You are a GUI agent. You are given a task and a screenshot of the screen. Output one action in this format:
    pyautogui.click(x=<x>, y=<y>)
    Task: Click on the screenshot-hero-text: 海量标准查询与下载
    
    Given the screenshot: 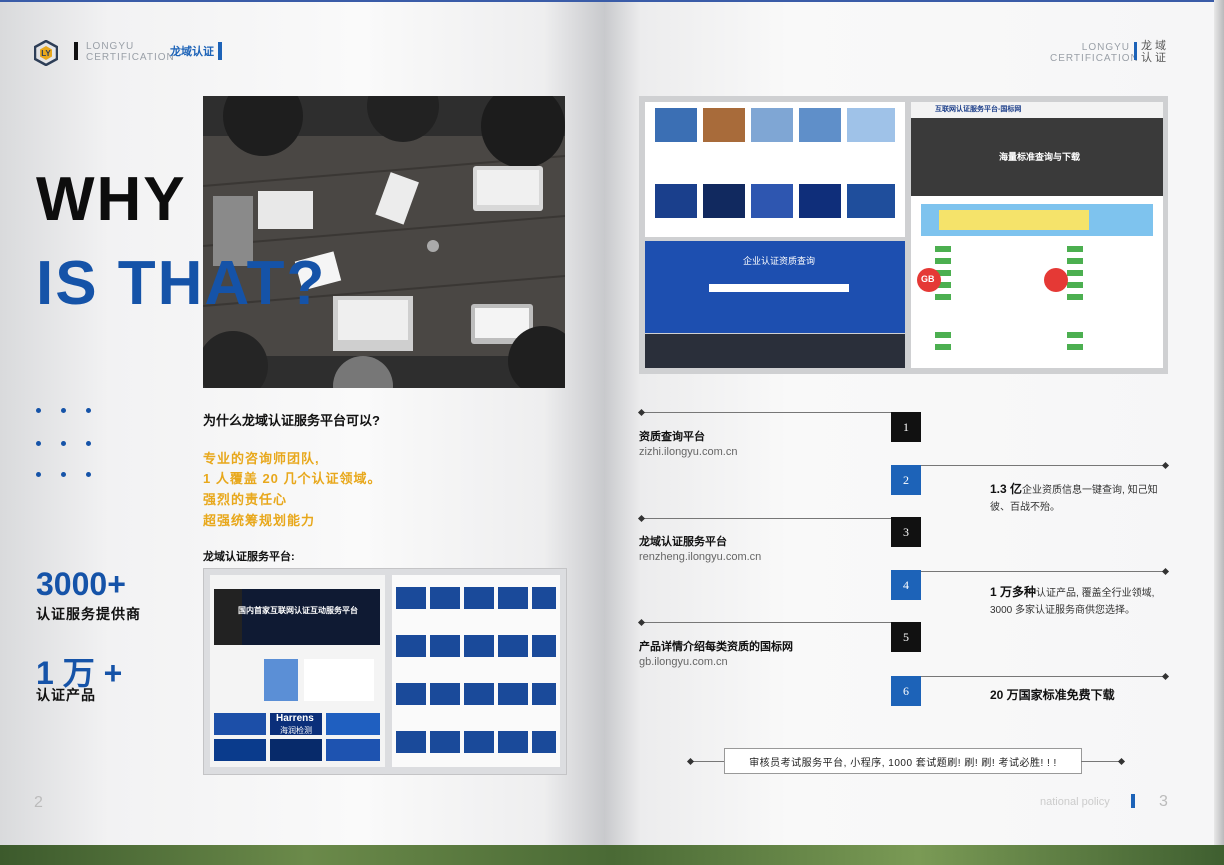 What is the action you would take?
    pyautogui.click(x=1040, y=157)
    